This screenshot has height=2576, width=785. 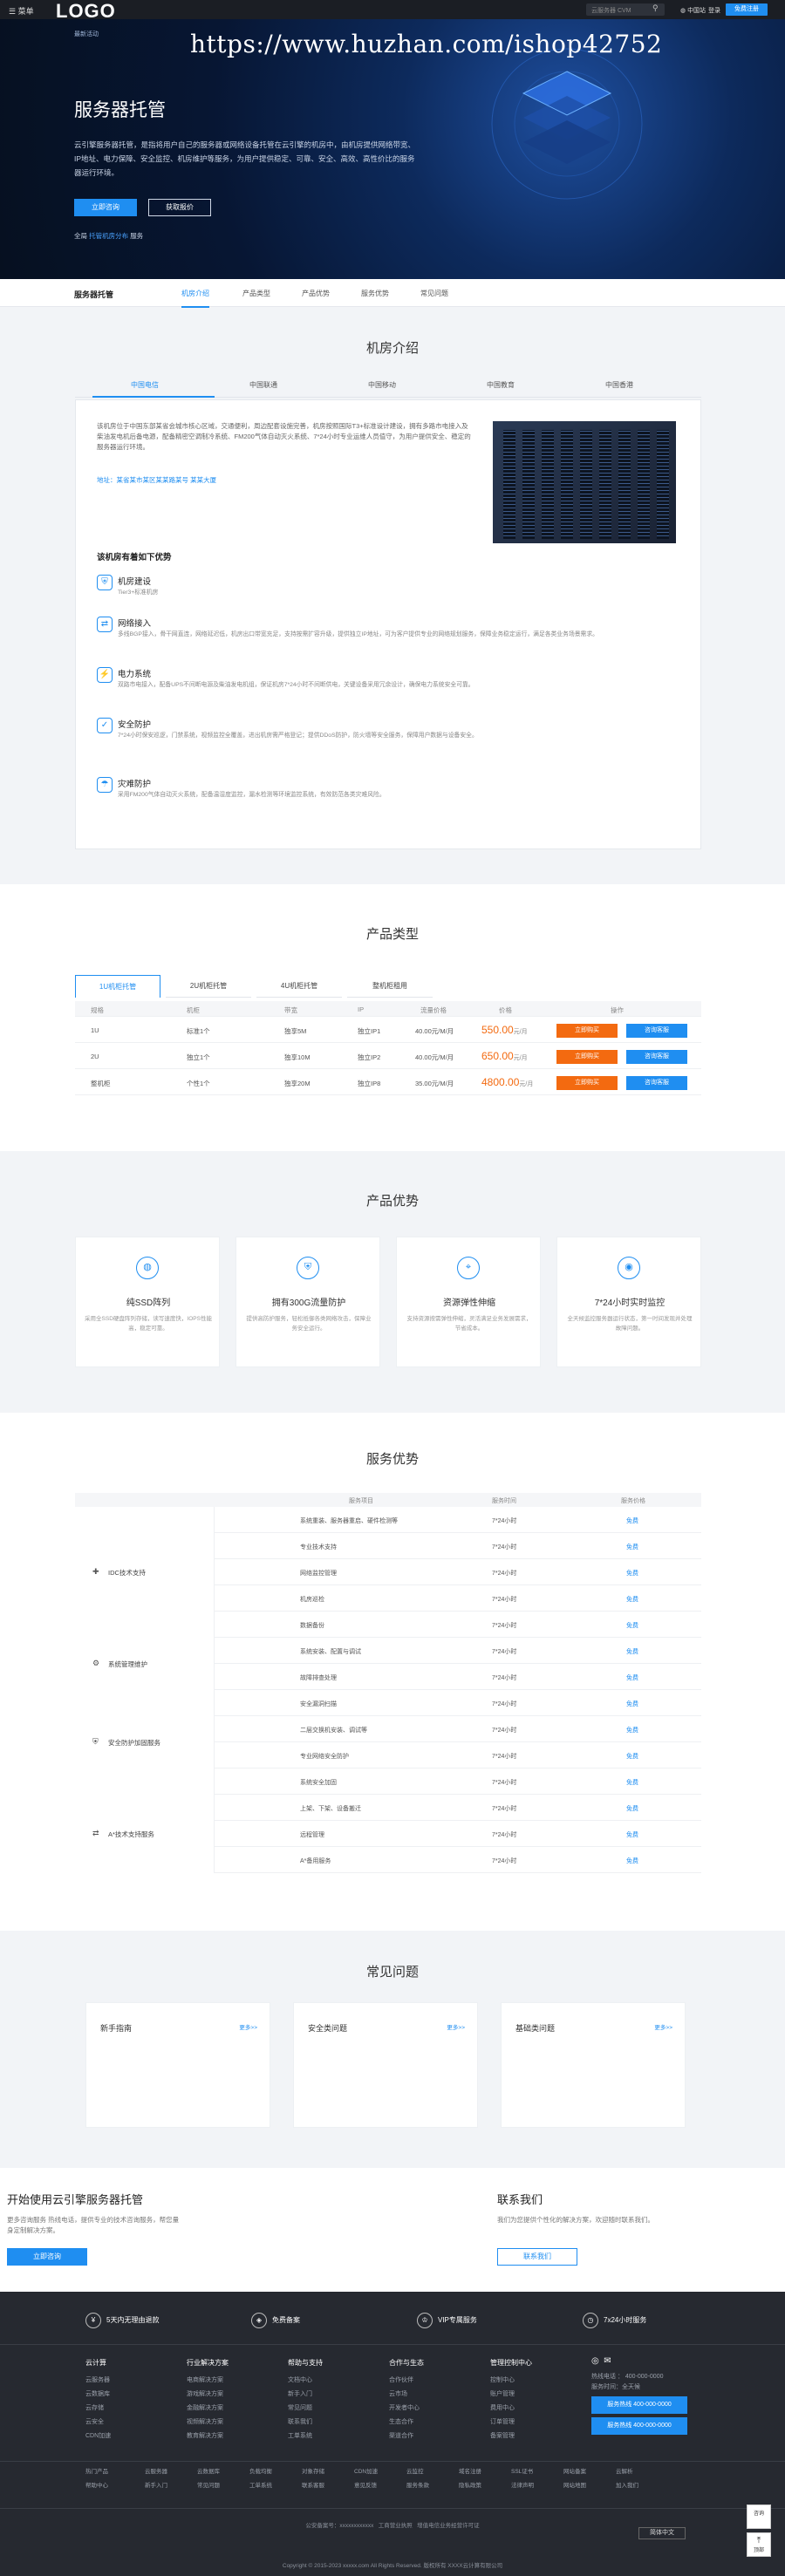 What do you see at coordinates (655, 8) in the screenshot?
I see `search-icon: ⚲` at bounding box center [655, 8].